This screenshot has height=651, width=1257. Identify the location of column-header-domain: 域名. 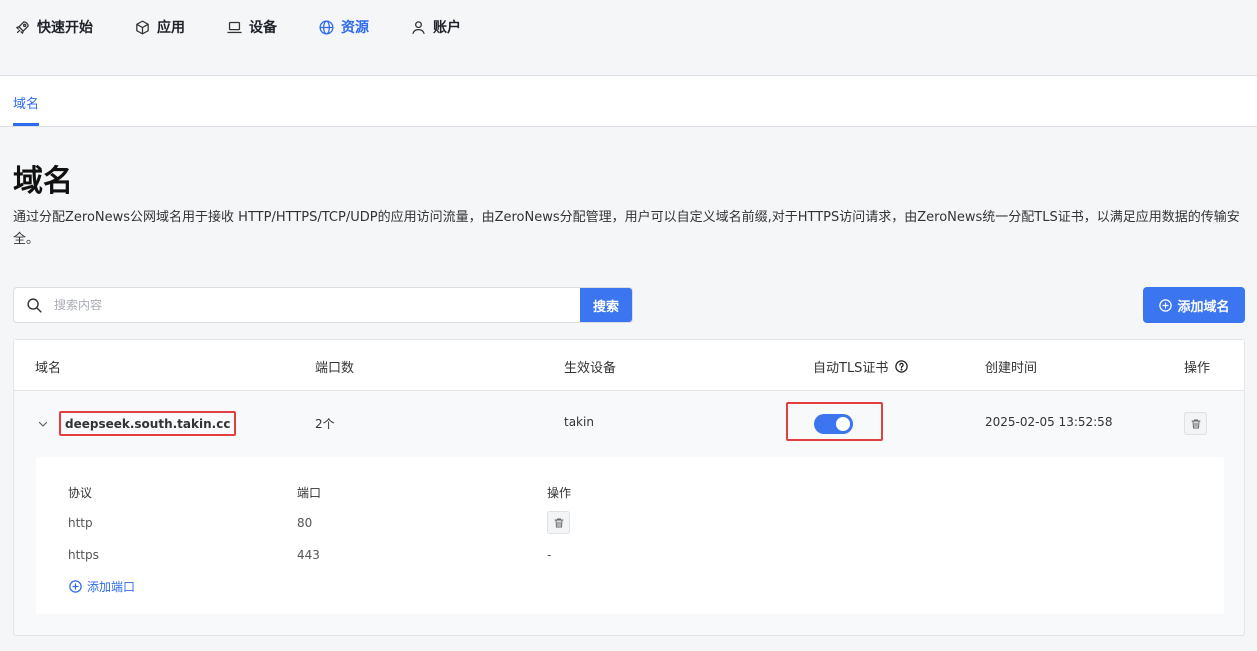
(48, 368).